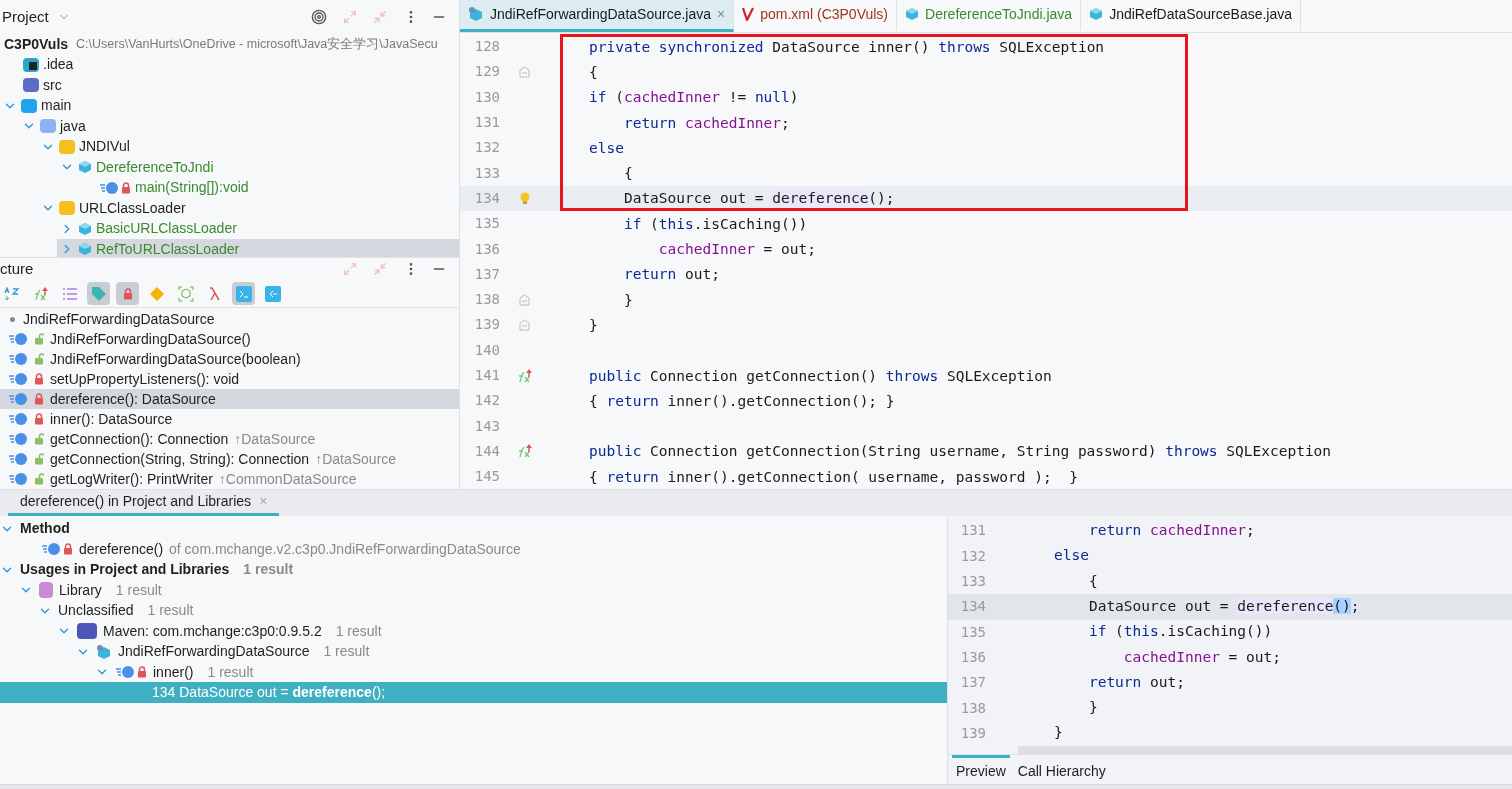  Describe the element at coordinates (272, 293) in the screenshot. I see `scroll-from-source-icon` at that location.